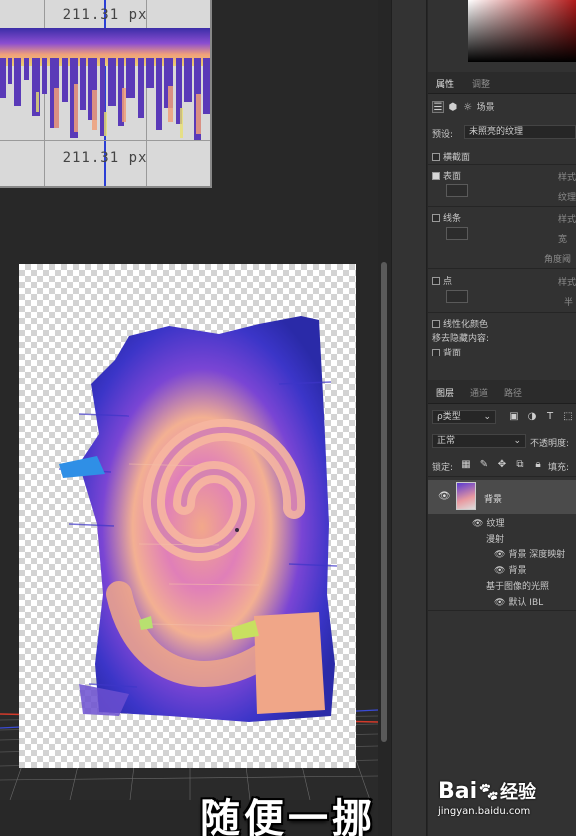 The height and width of the screenshot is (836, 576). Describe the element at coordinates (237, 530) in the screenshot. I see `cursor-icon` at that location.